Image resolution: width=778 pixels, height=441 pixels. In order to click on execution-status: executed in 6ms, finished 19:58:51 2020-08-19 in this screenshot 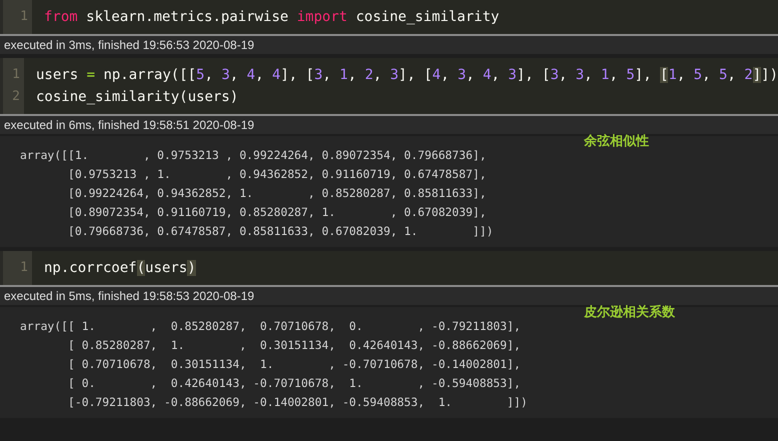, I will do `click(389, 125)`.